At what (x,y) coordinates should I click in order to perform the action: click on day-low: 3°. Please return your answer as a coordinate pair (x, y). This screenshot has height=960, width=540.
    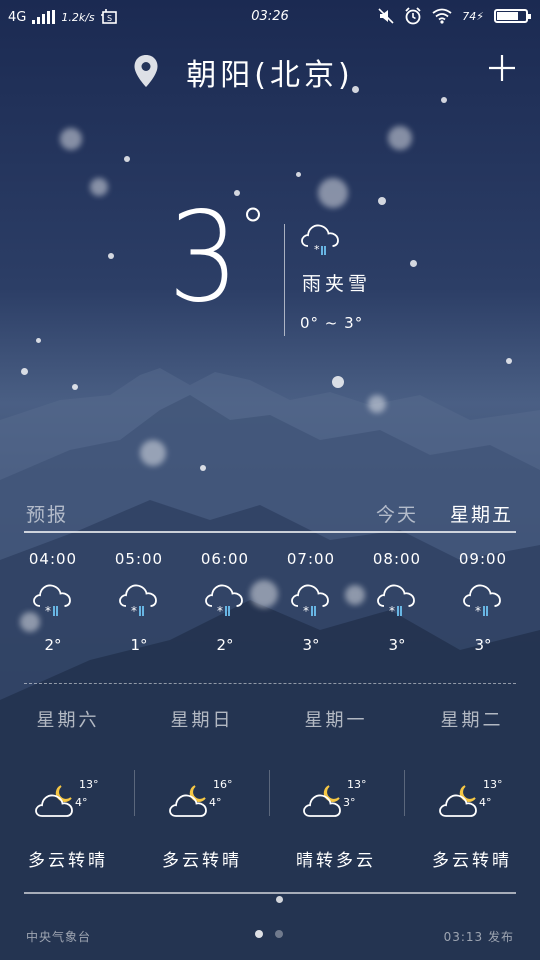
    Looking at the image, I should click on (349, 802).